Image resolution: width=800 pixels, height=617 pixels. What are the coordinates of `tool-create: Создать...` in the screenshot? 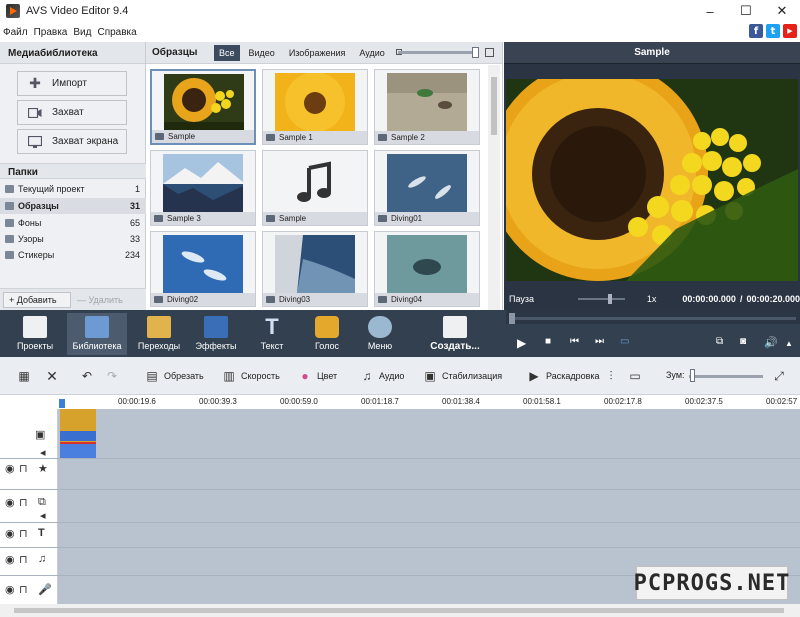 It's located at (455, 334).